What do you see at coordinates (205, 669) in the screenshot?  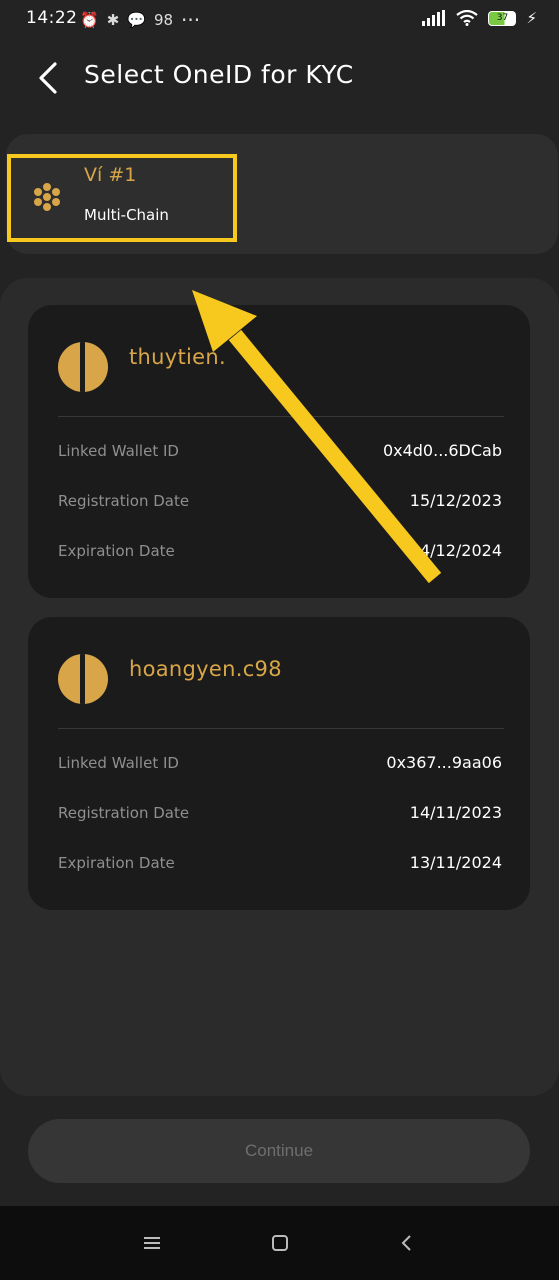 I see `oneid-handle: hoangyen.c98` at bounding box center [205, 669].